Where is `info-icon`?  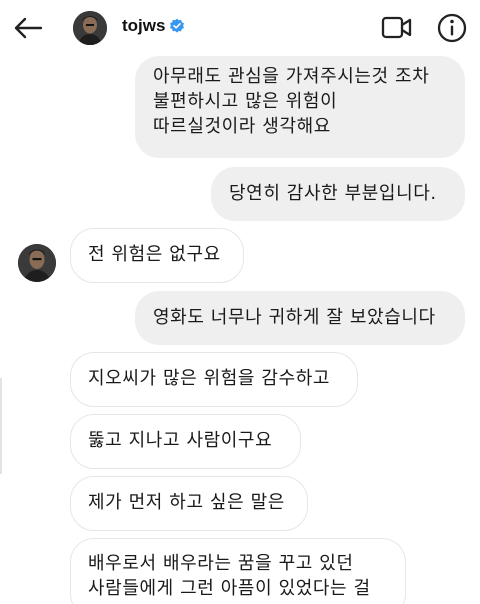
info-icon is located at coordinates (452, 28).